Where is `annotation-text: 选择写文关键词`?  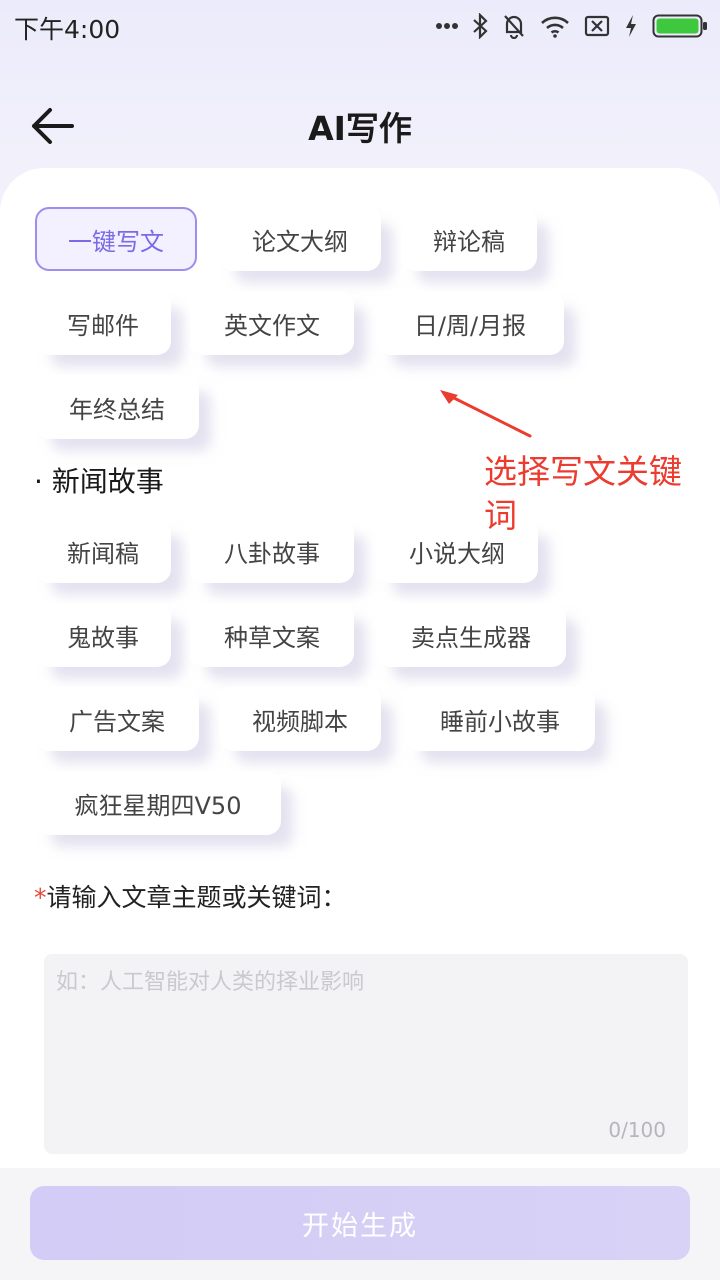
annotation-text: 选择写文关键词 is located at coordinates (583, 493).